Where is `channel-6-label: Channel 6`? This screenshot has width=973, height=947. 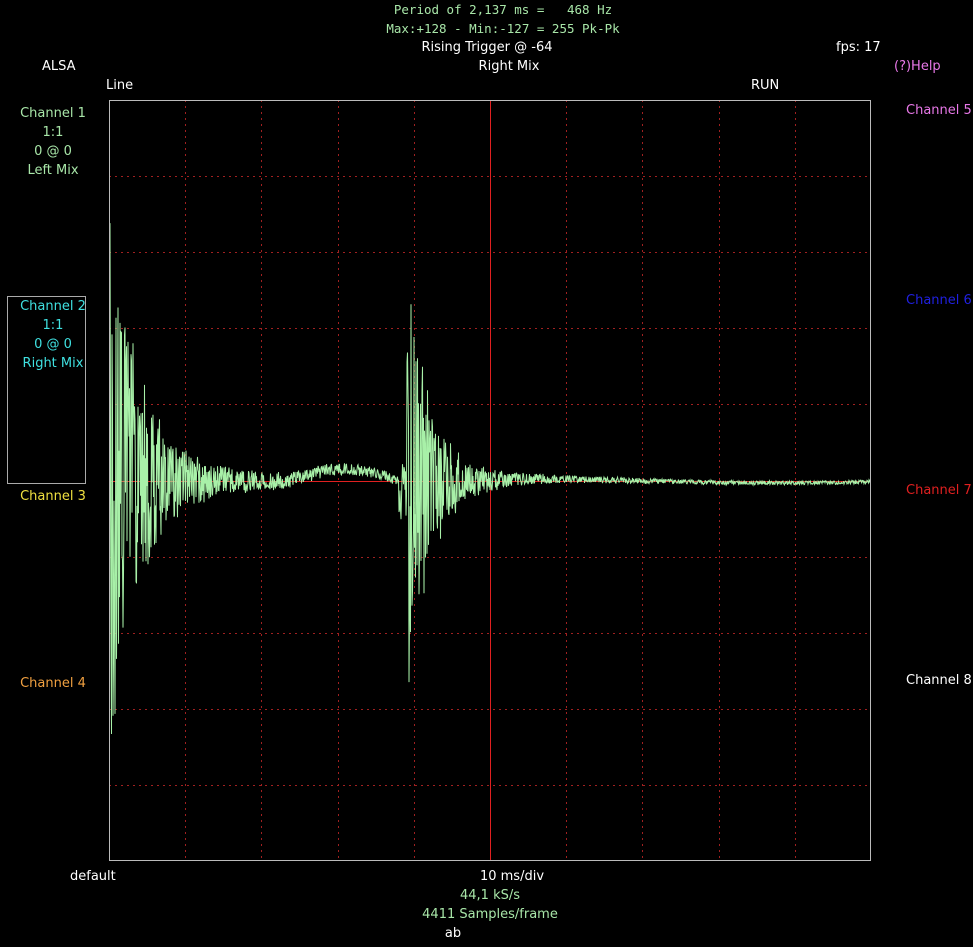
channel-6-label: Channel 6 is located at coordinates (939, 301).